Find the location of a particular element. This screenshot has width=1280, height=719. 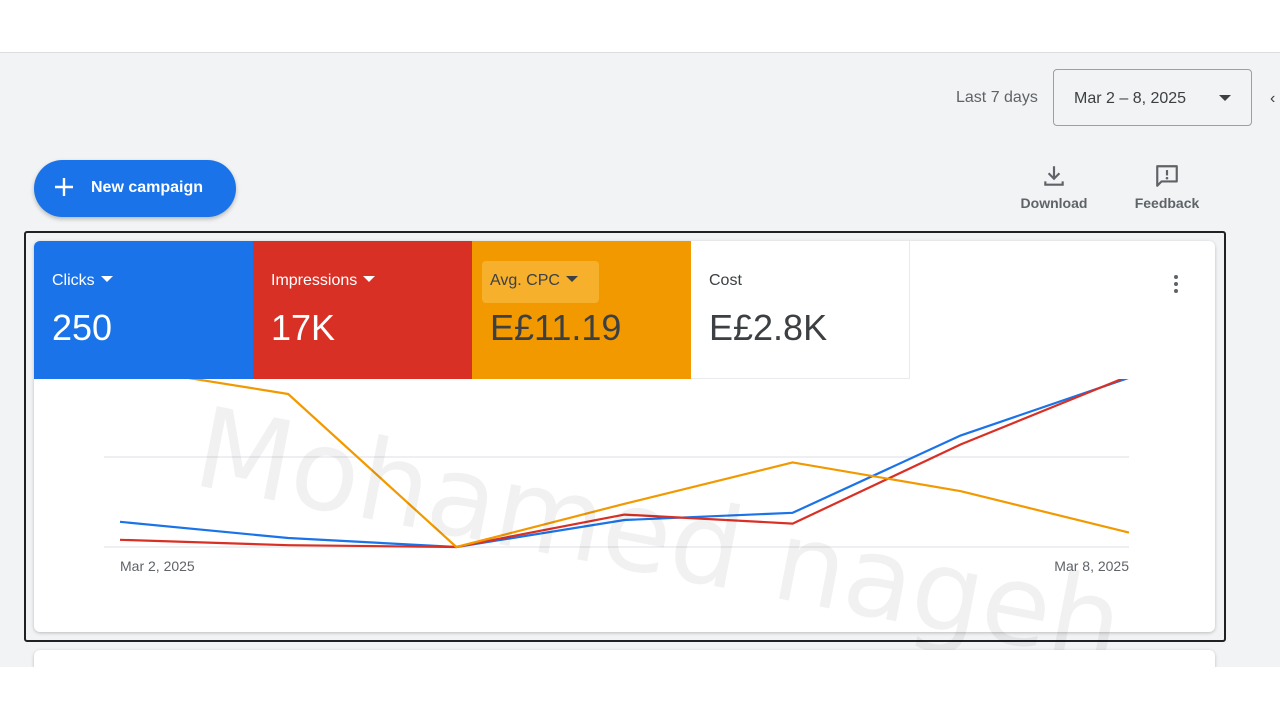

metric-impressions-value: 17K is located at coordinates (303, 327).